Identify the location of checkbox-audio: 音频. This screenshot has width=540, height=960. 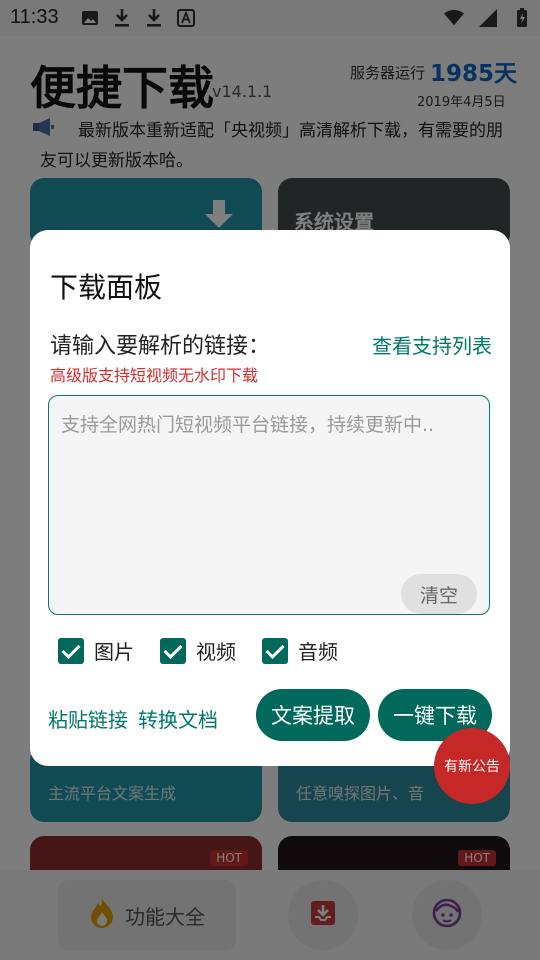
(300, 650).